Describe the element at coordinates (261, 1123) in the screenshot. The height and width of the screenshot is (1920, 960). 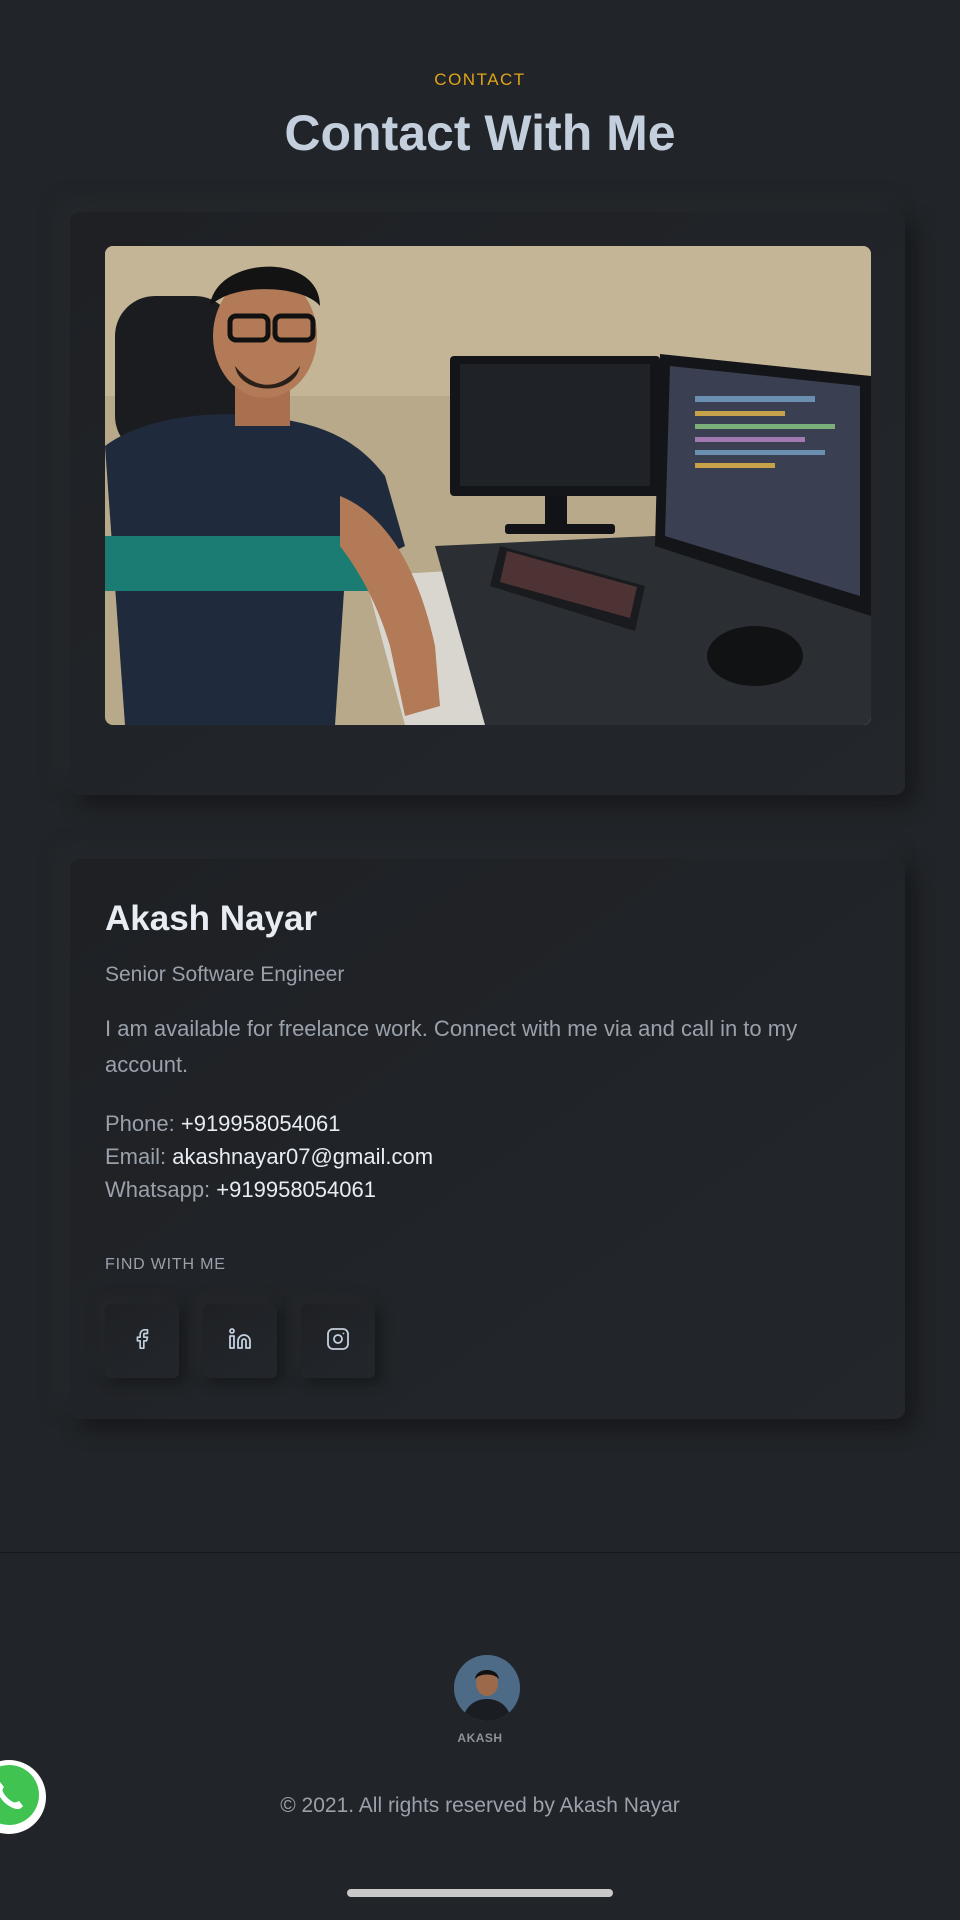
I see `phone-link: +919958054061` at that location.